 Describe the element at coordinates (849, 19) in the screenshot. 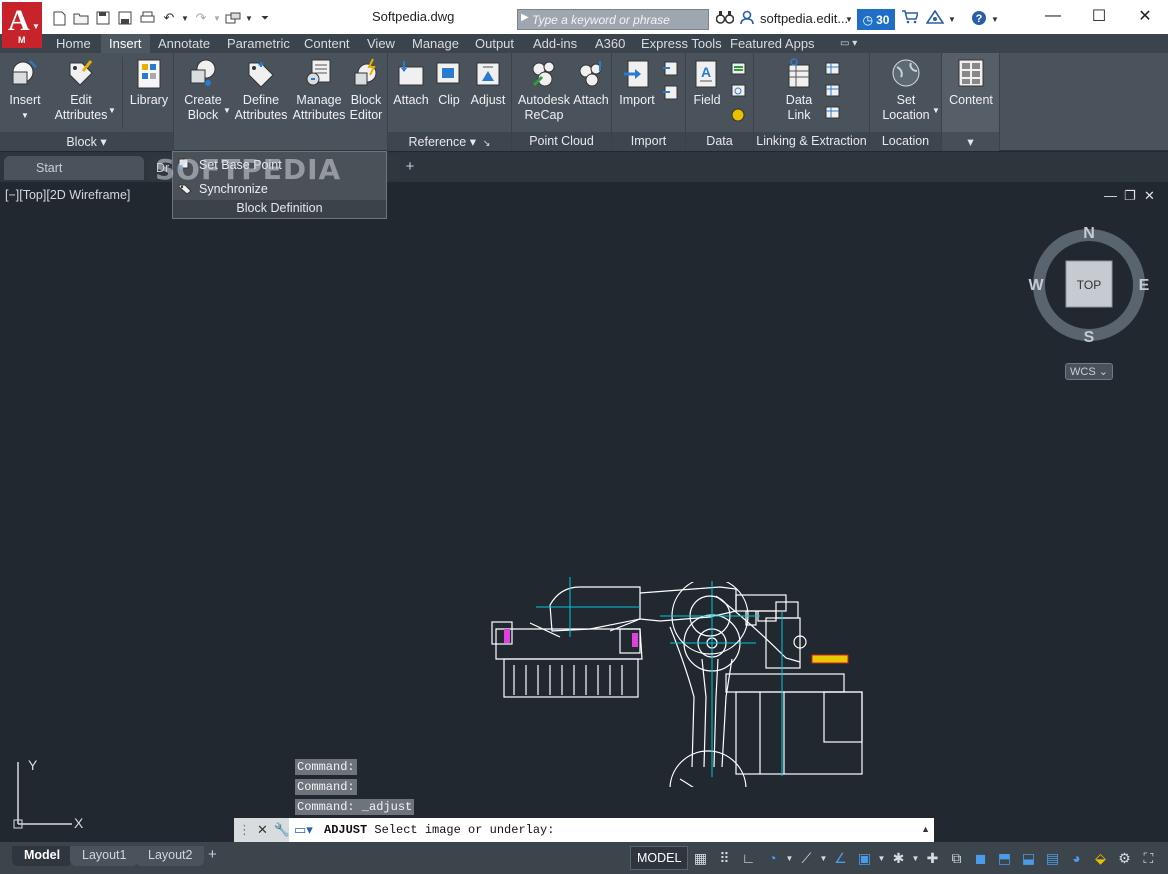

I see `user-dropdown-icon: ▼` at that location.